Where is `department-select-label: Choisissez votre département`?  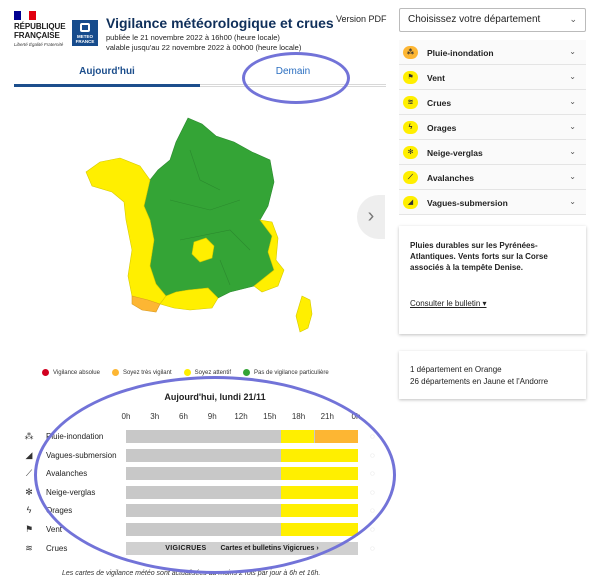
department-select-label: Choisissez votre département is located at coordinates (474, 19).